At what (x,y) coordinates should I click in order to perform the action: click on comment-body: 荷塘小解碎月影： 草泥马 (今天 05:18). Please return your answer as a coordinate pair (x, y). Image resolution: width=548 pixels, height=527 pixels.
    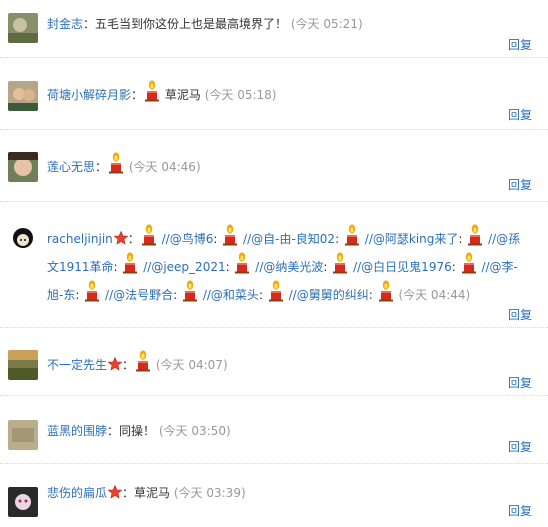
    Looking at the image, I should click on (287, 94).